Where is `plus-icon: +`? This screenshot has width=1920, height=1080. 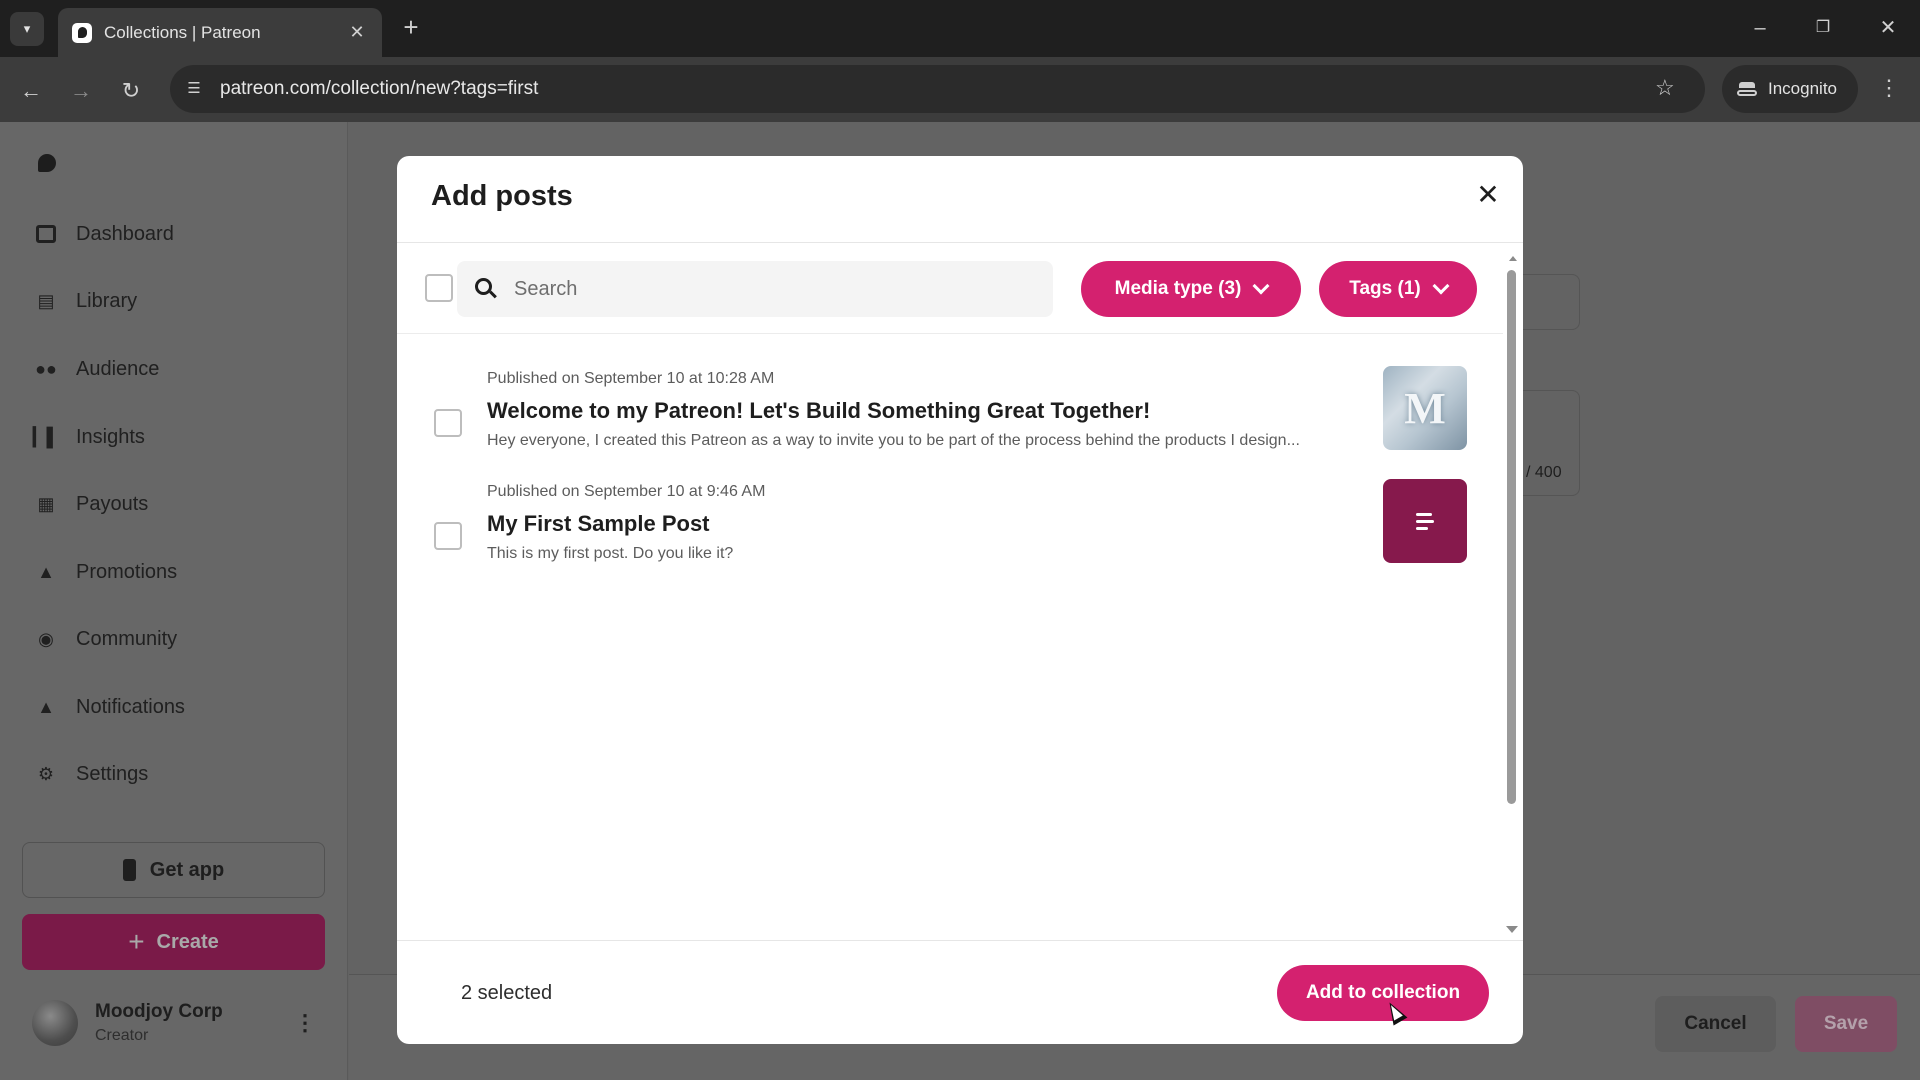 plus-icon: + is located at coordinates (136, 941).